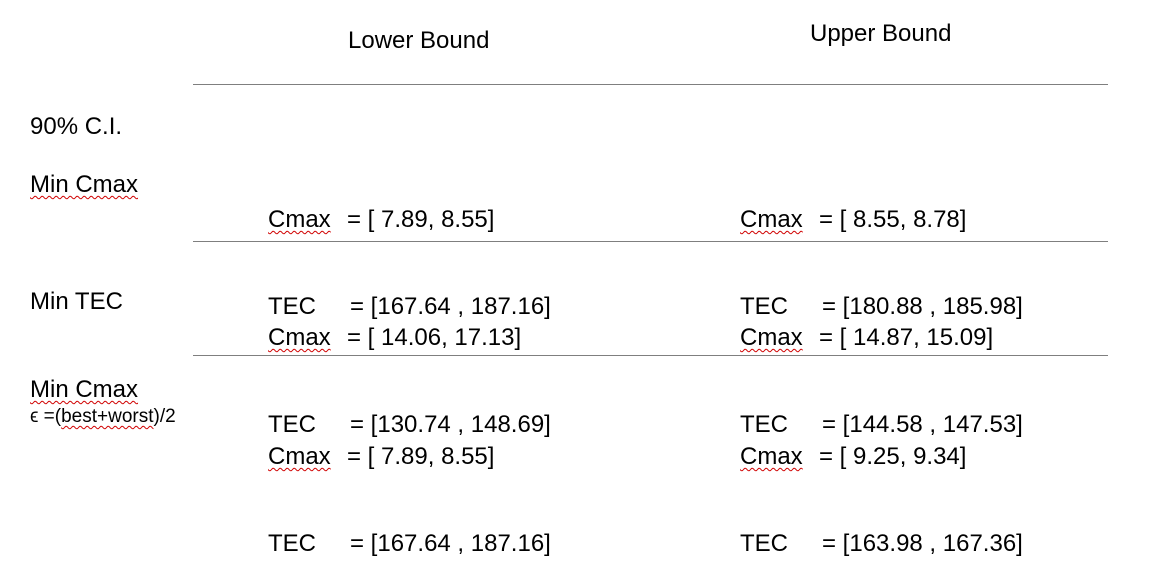  I want to click on row-label-min-cmax-epsilon: Min Cmax, so click(84, 389).